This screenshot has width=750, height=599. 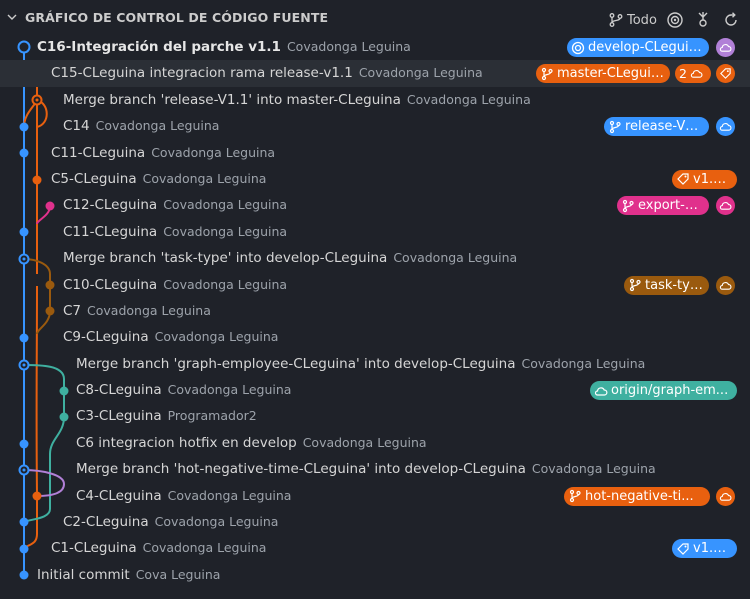 I want to click on commit-message: C10-CLeguina Covadonga Leguina, so click(x=175, y=284).